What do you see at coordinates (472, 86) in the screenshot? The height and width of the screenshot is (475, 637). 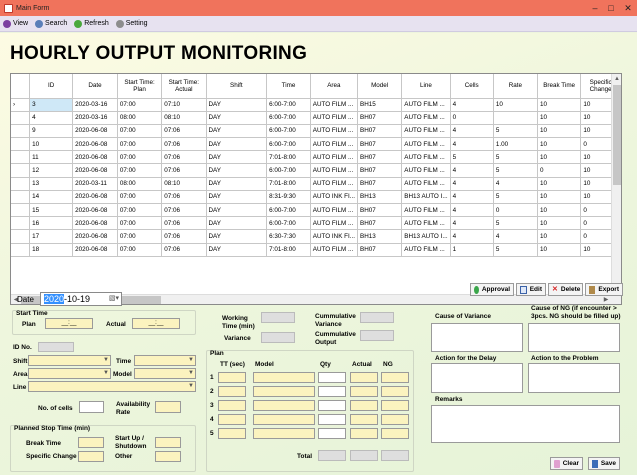 I see `column-header: Cells` at bounding box center [472, 86].